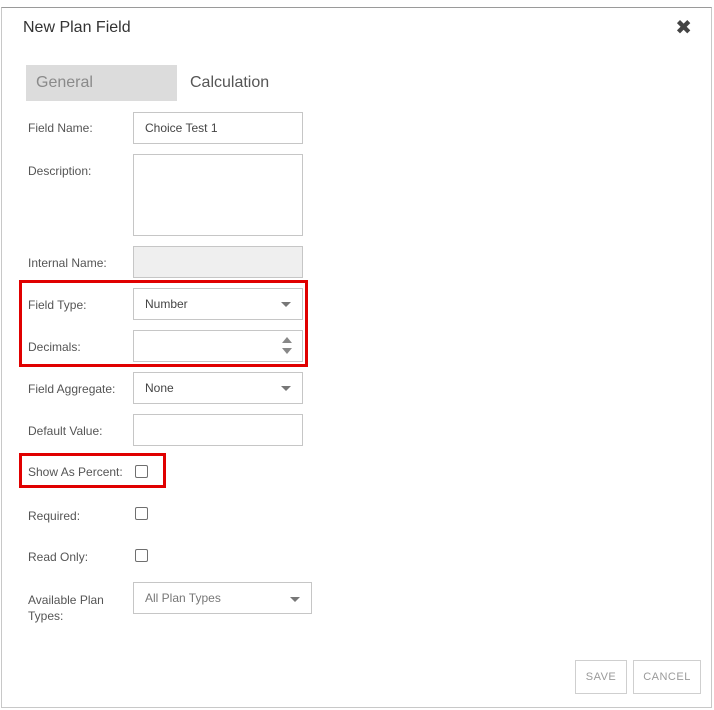  I want to click on read-only-checkbox, so click(141, 555).